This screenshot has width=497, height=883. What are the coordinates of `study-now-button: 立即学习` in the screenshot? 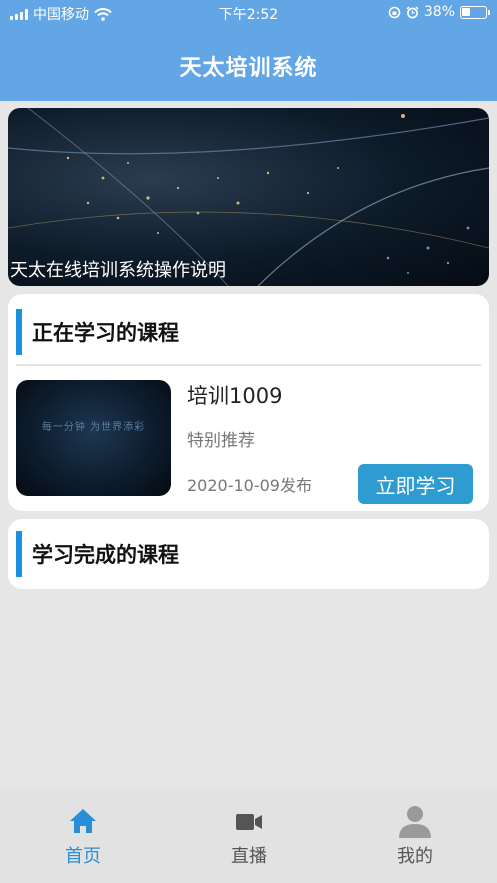 It's located at (415, 484).